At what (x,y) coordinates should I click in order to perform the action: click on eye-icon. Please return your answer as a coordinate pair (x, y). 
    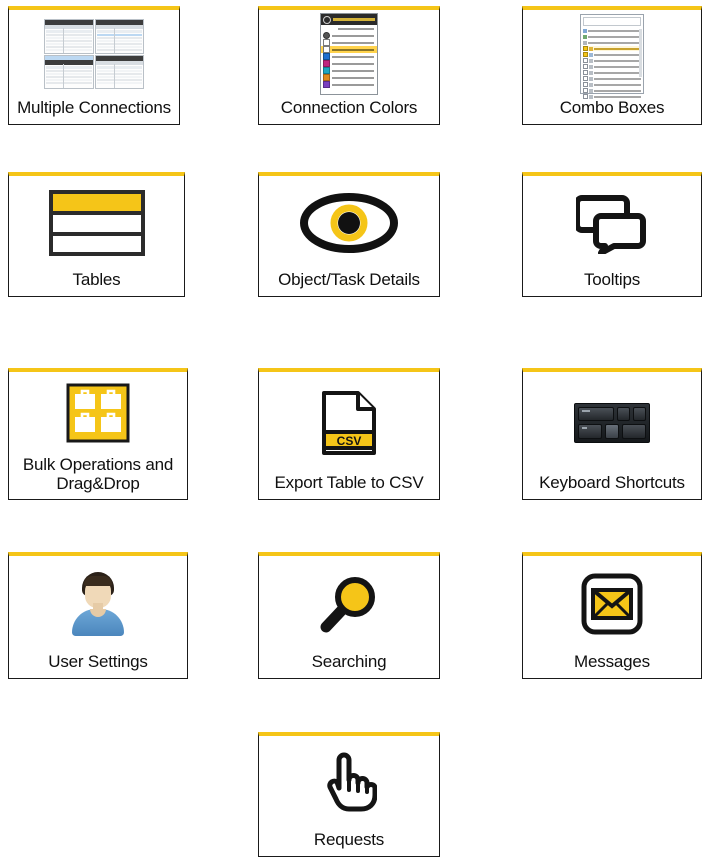
    Looking at the image, I should click on (349, 223).